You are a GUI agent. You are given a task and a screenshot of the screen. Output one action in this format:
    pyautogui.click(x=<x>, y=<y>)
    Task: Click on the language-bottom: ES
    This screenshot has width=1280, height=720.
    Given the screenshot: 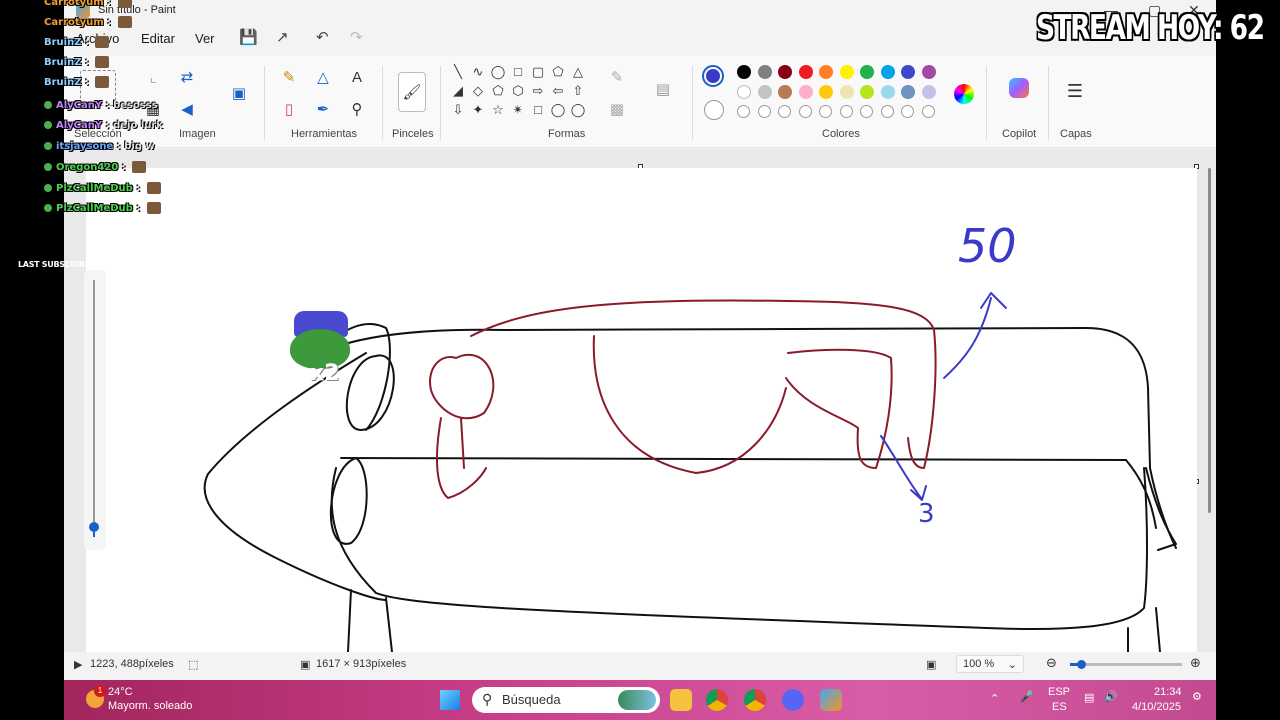 What is the action you would take?
    pyautogui.click(x=1059, y=707)
    